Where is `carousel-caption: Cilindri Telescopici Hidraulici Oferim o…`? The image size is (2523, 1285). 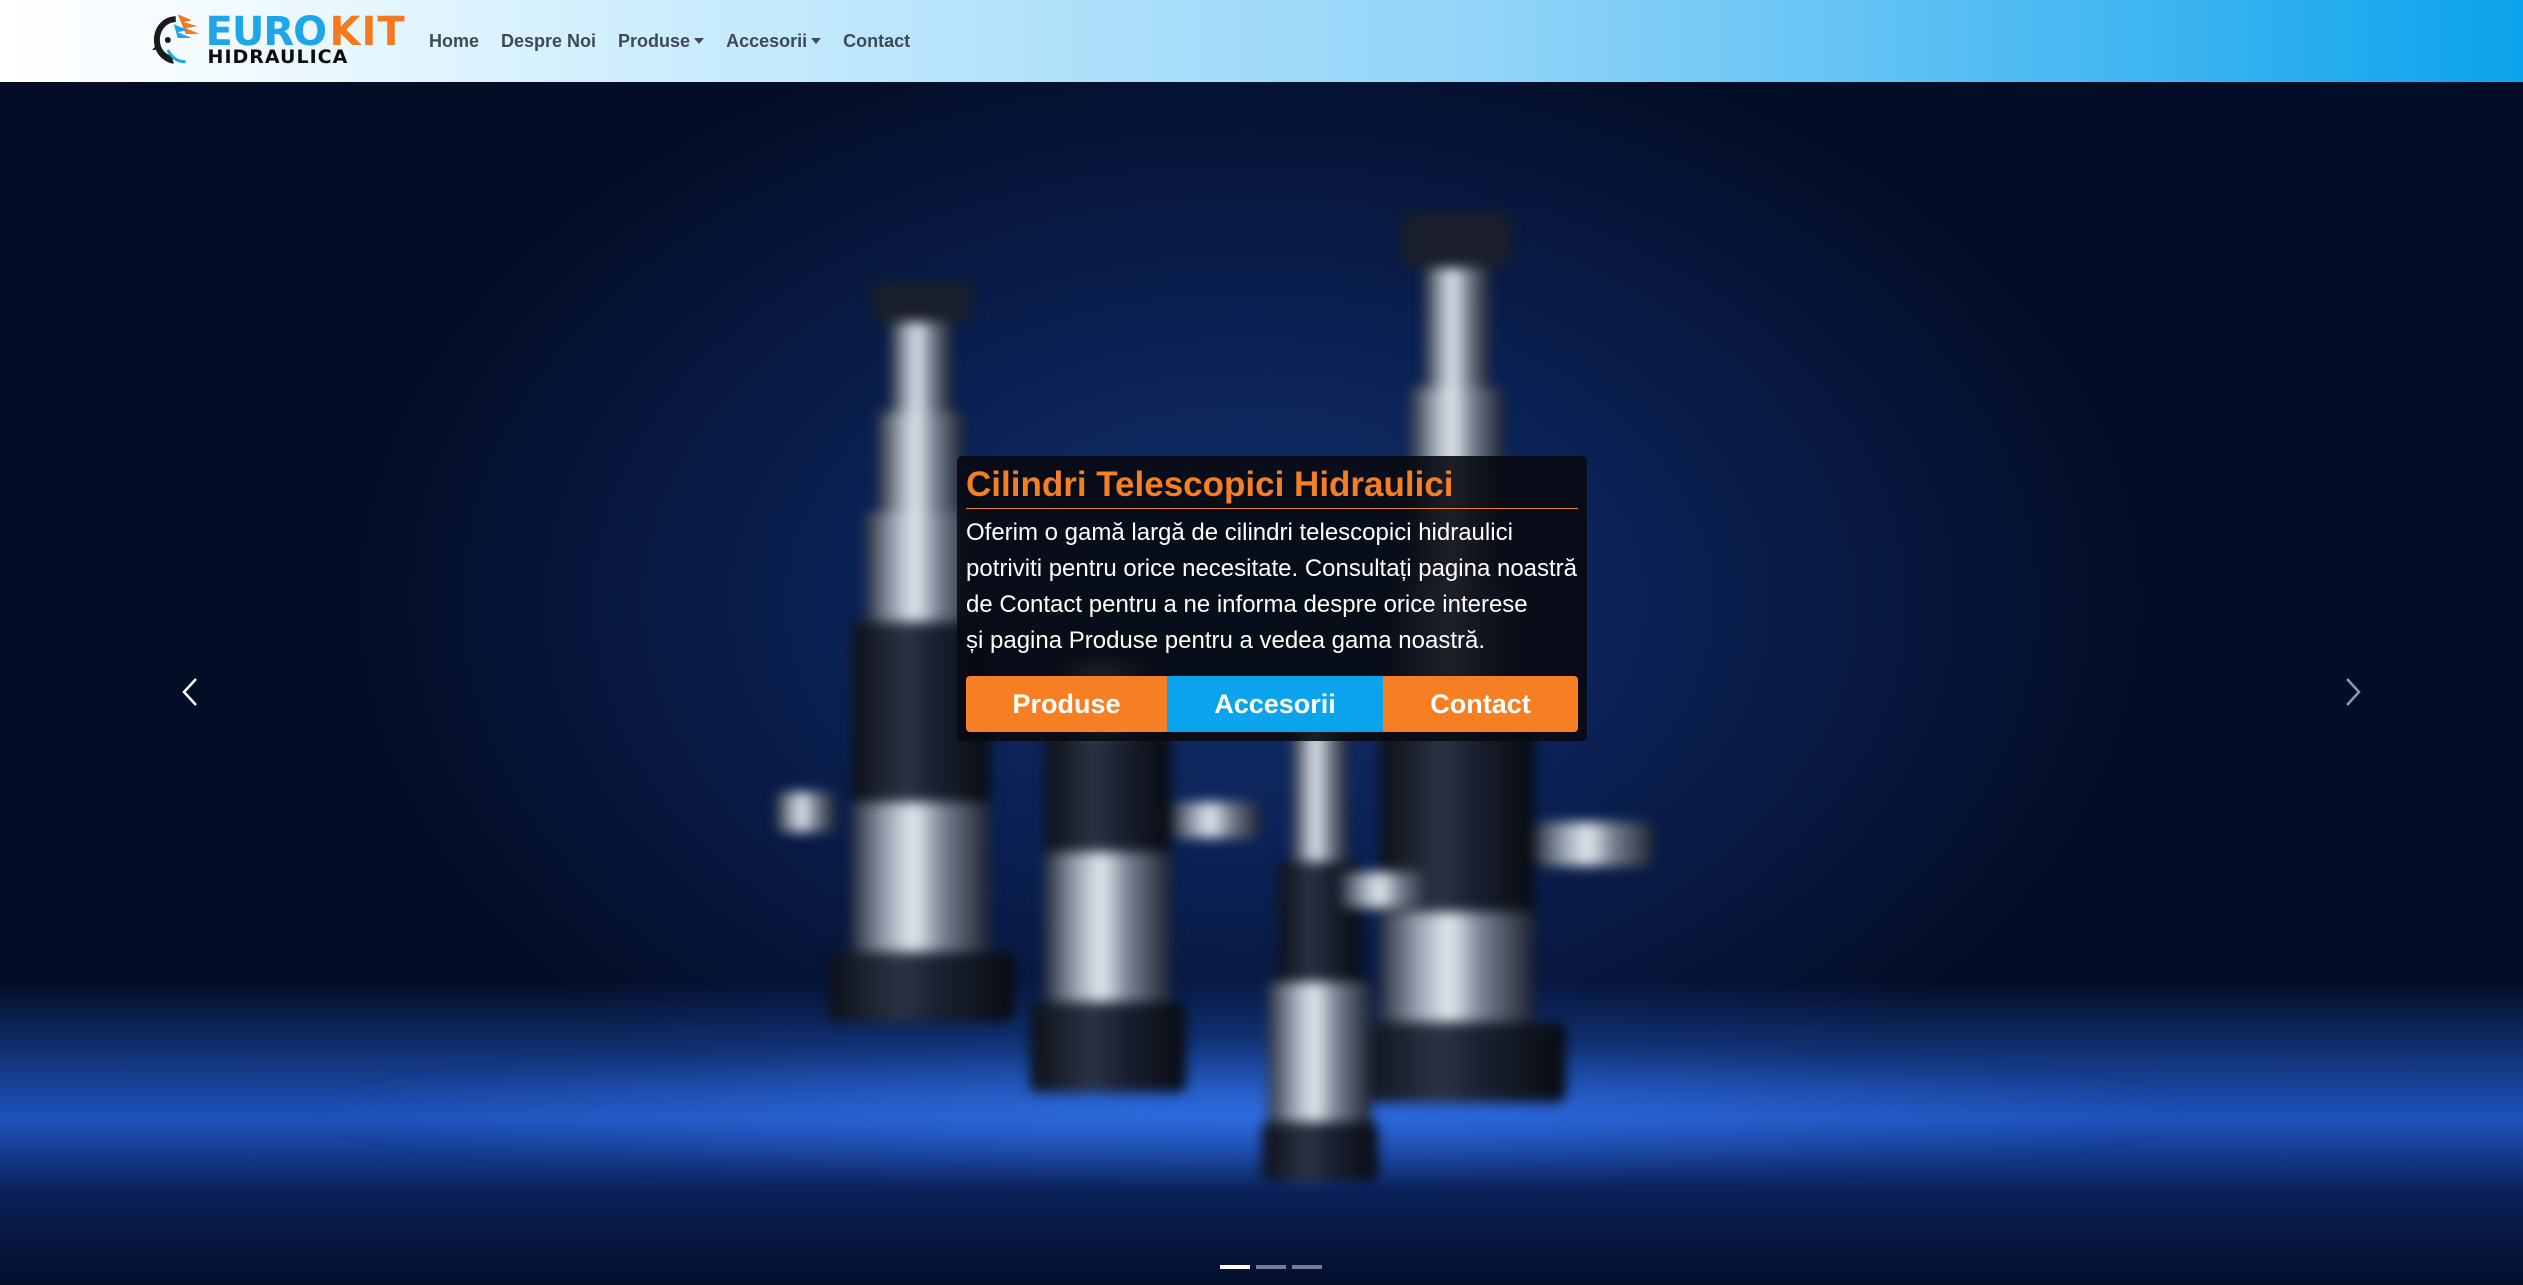
carousel-caption: Cilindri Telescopici Hidraulici Oferim o… is located at coordinates (1272, 598).